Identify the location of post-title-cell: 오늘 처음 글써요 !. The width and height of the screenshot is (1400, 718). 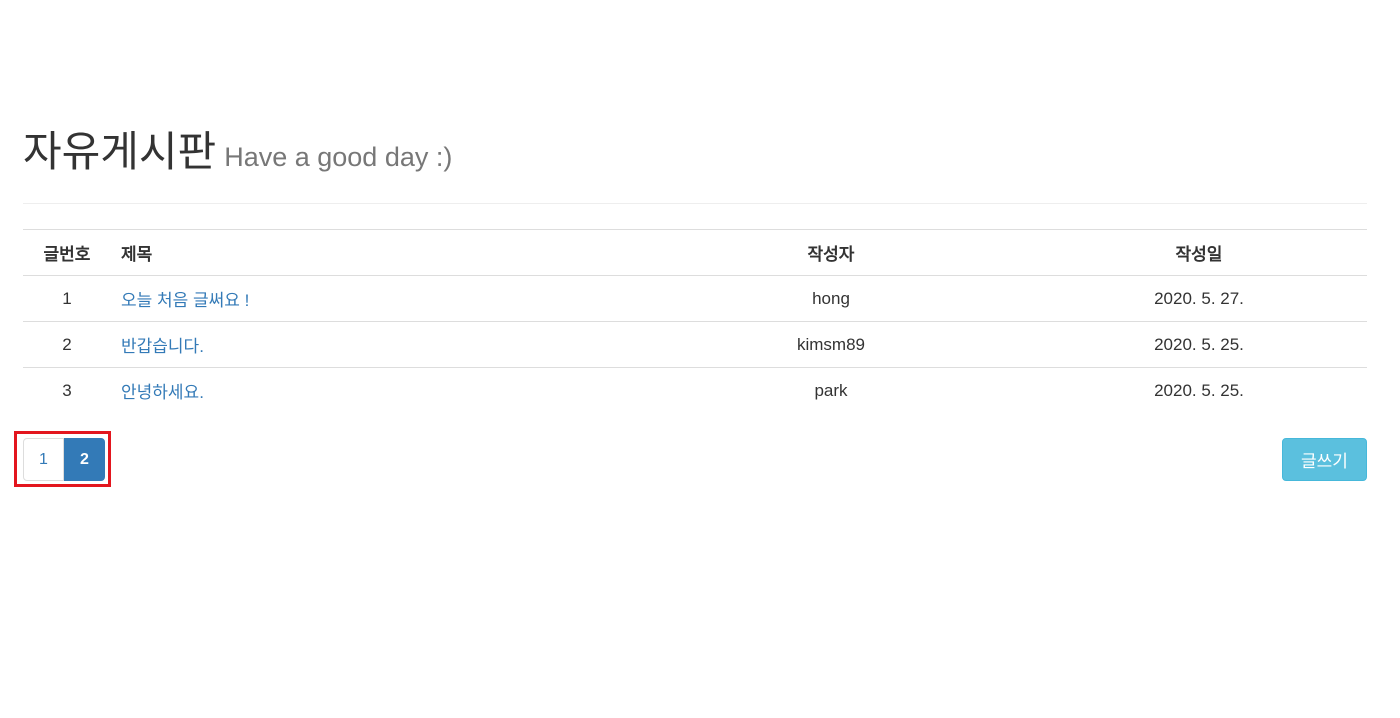
(371, 298).